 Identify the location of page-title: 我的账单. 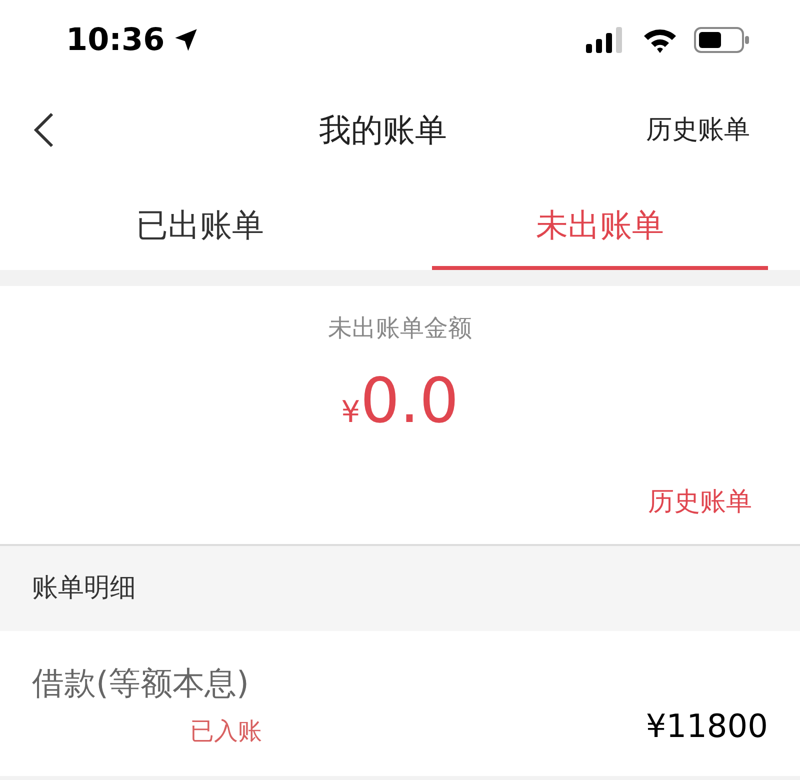
(383, 130).